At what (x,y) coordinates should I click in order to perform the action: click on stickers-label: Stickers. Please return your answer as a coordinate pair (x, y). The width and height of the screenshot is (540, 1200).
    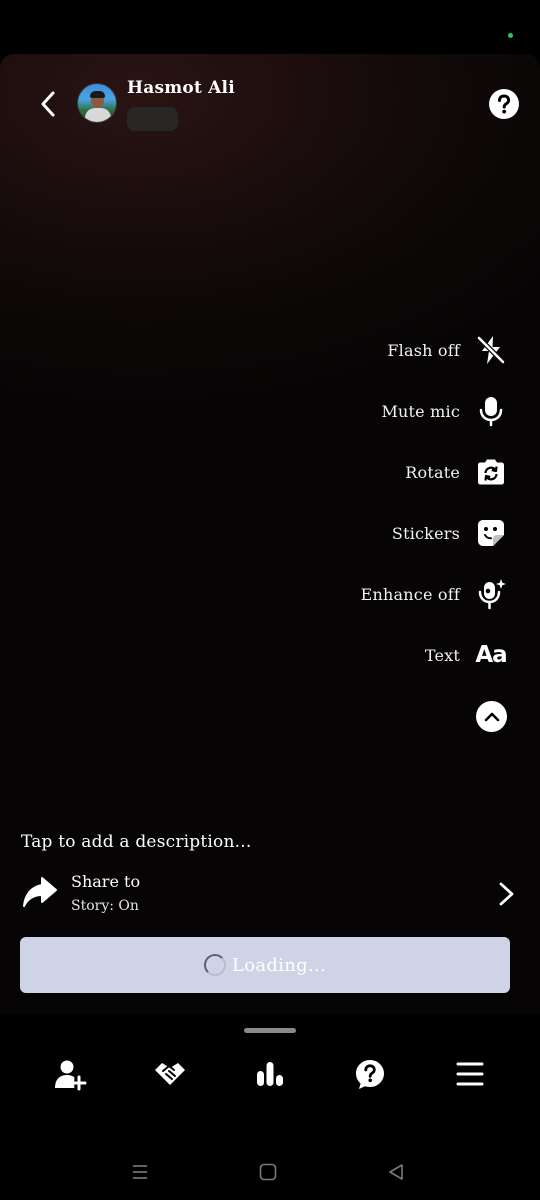
    Looking at the image, I should click on (425, 533).